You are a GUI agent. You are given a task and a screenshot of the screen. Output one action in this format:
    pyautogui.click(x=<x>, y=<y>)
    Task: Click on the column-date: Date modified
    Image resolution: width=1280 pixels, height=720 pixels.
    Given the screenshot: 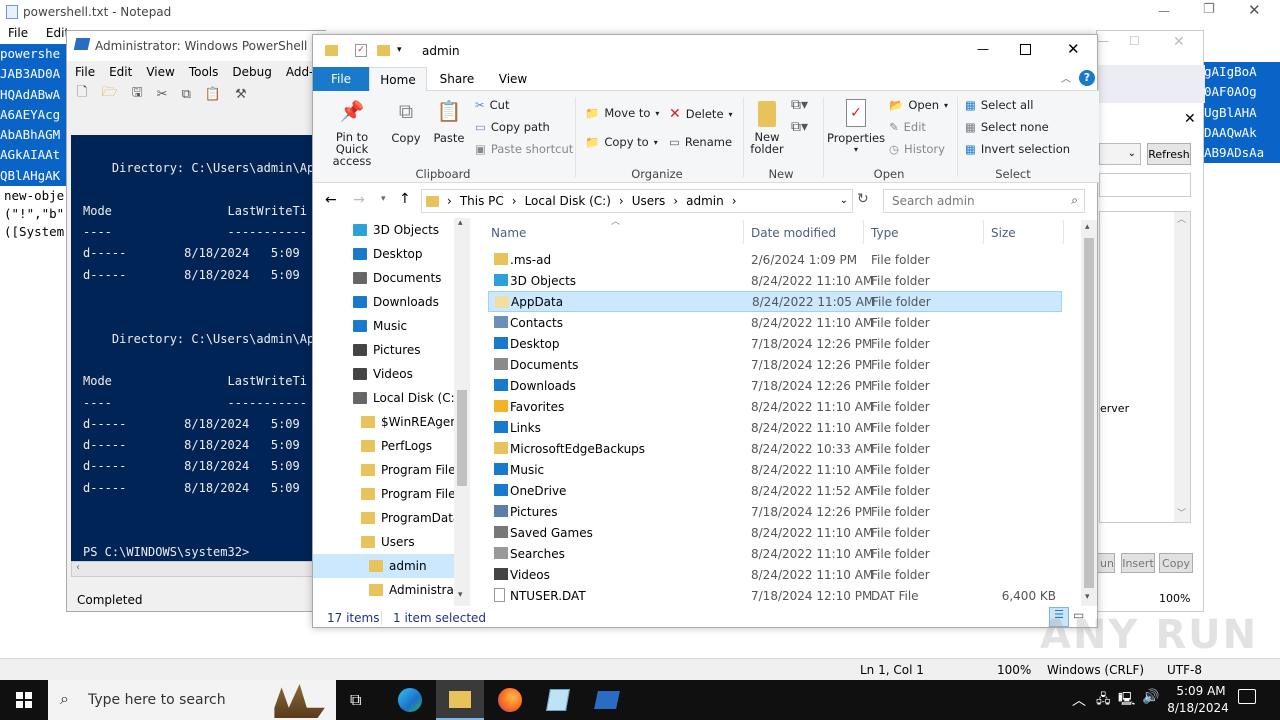 What is the action you would take?
    pyautogui.click(x=793, y=233)
    